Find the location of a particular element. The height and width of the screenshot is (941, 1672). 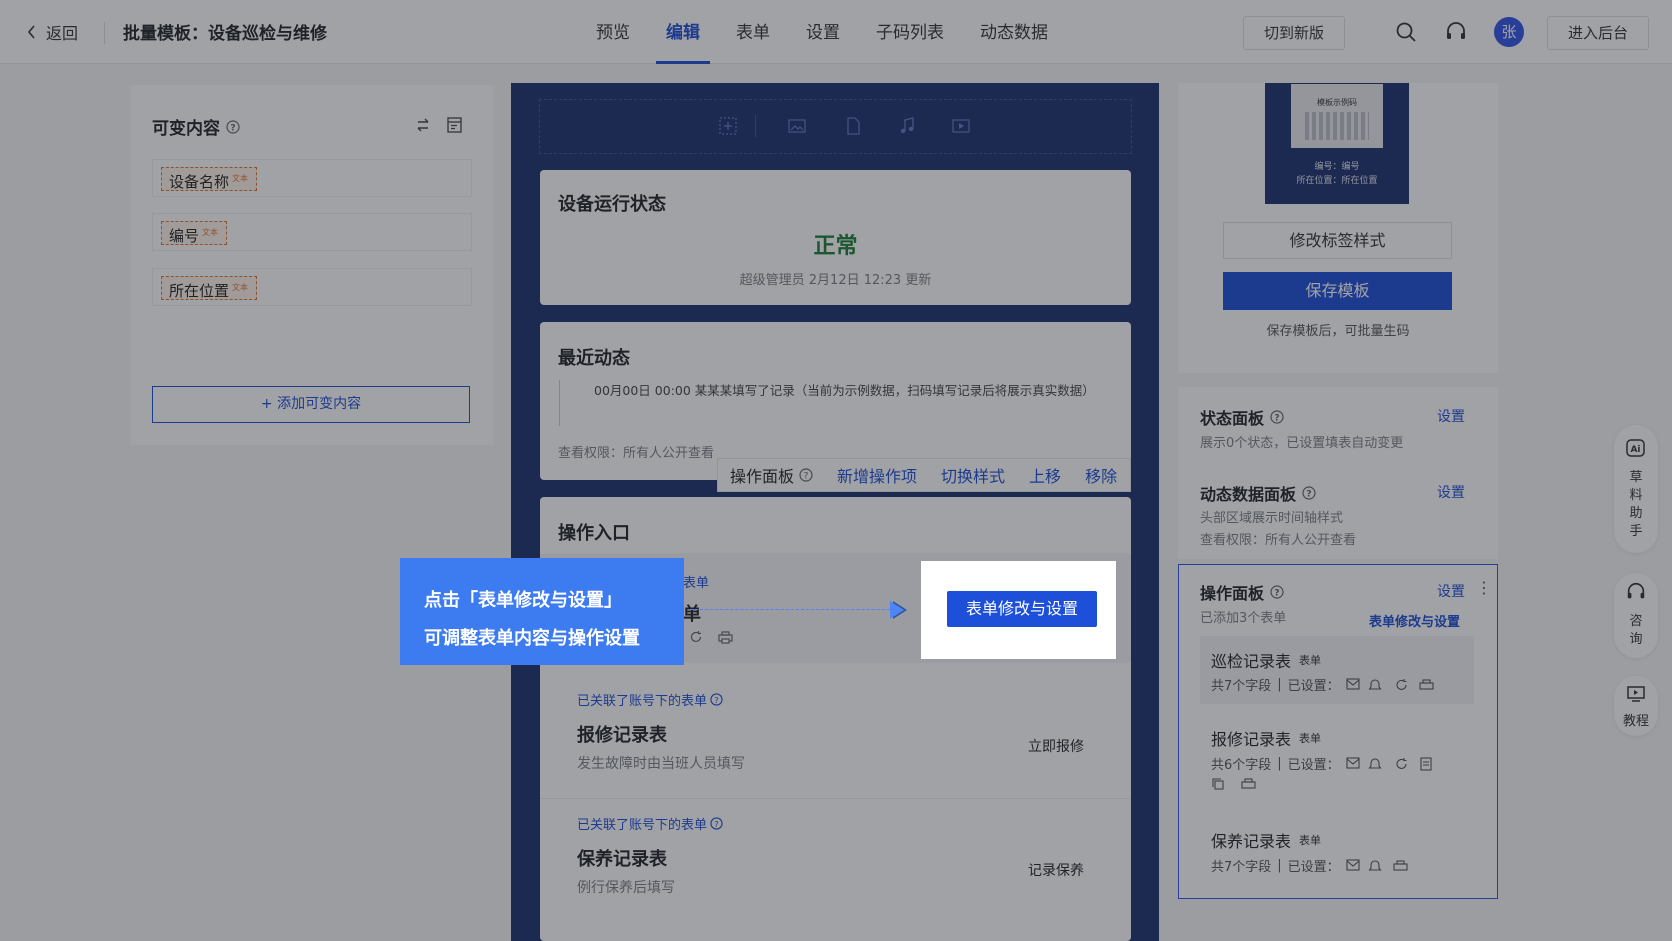

guide-tooltip-line1: 点击「表单修改与设置」 is located at coordinates (523, 600).